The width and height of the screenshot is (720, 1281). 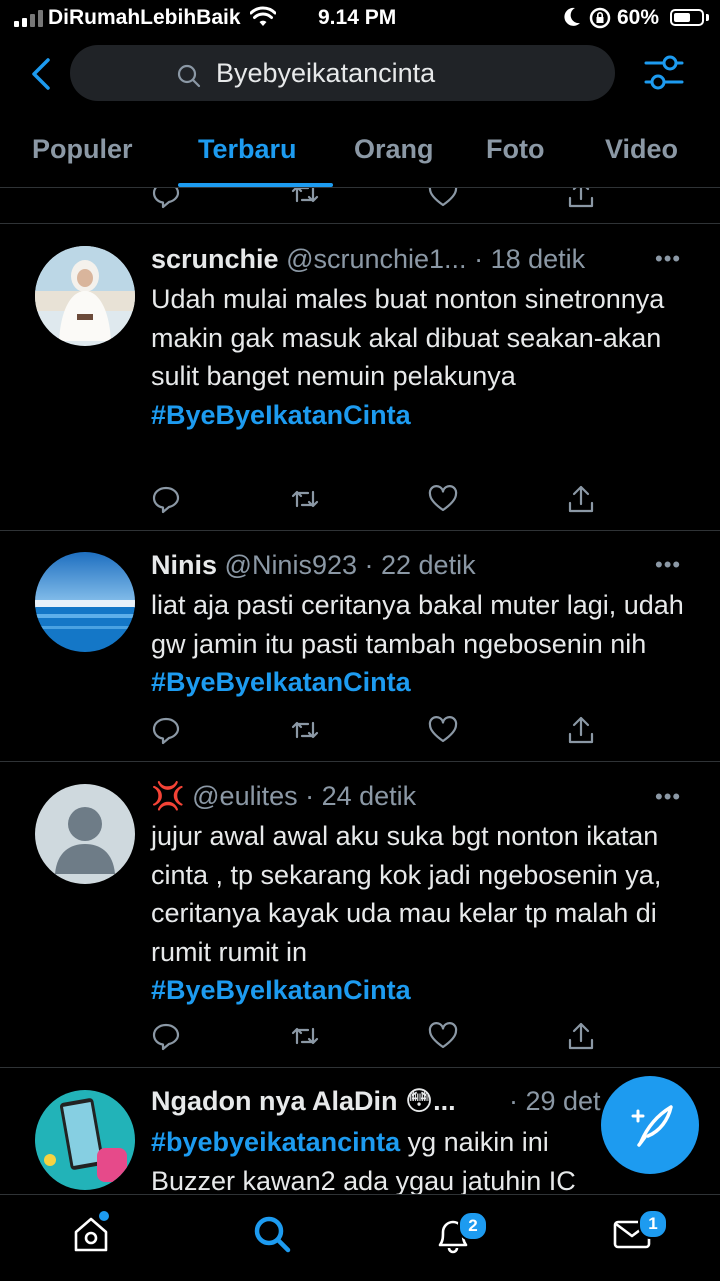 What do you see at coordinates (600, 21) in the screenshot?
I see `rotation-lock-icon` at bounding box center [600, 21].